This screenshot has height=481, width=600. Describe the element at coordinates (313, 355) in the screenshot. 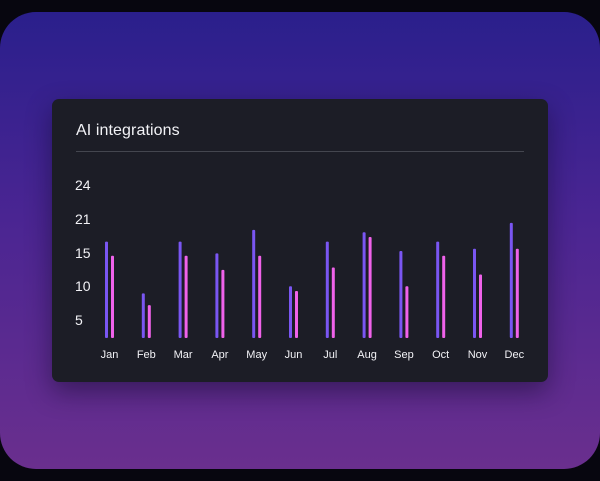

I see `x-axis: Jan Feb Mar Apr May Jun Jul Aug Sep Oct Nov Dec` at that location.